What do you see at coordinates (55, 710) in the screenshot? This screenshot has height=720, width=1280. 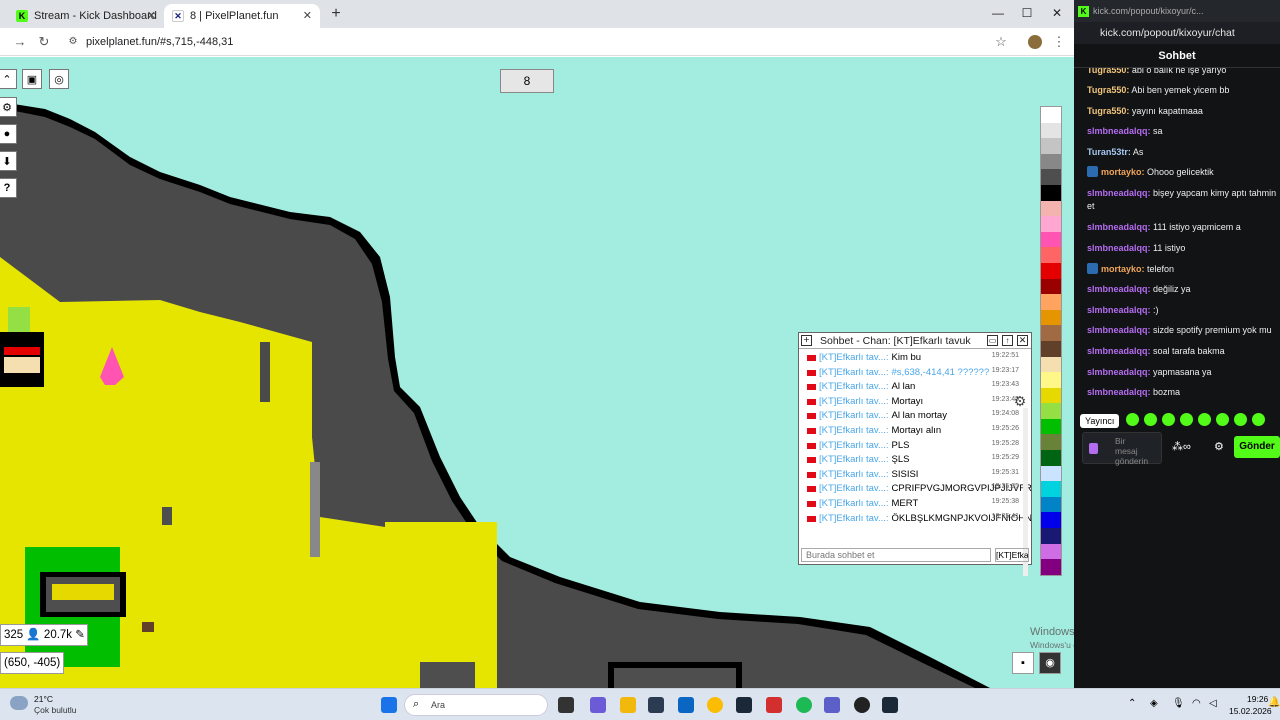 I see `weather-desc: Çok bulutlu` at bounding box center [55, 710].